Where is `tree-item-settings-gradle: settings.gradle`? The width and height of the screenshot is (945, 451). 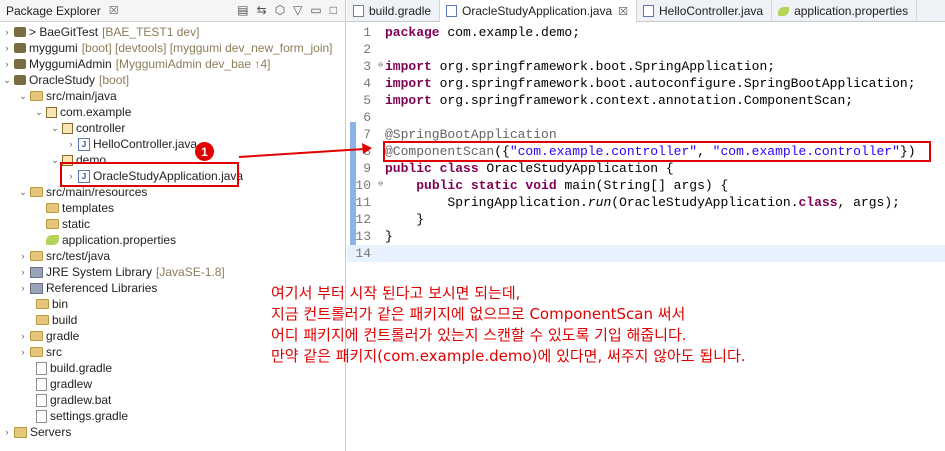 tree-item-settings-gradle: settings.gradle is located at coordinates (81, 416).